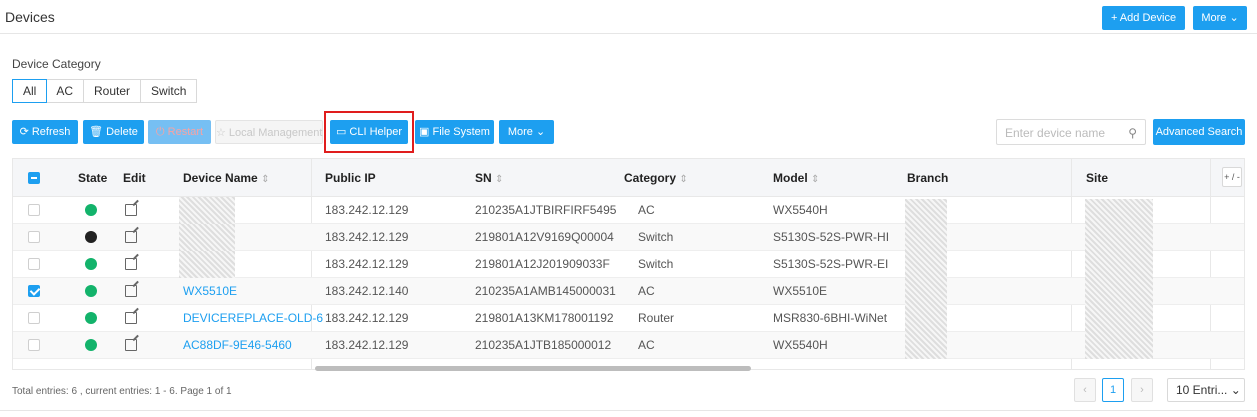  What do you see at coordinates (168, 91) in the screenshot?
I see `category-switch: Switch` at bounding box center [168, 91].